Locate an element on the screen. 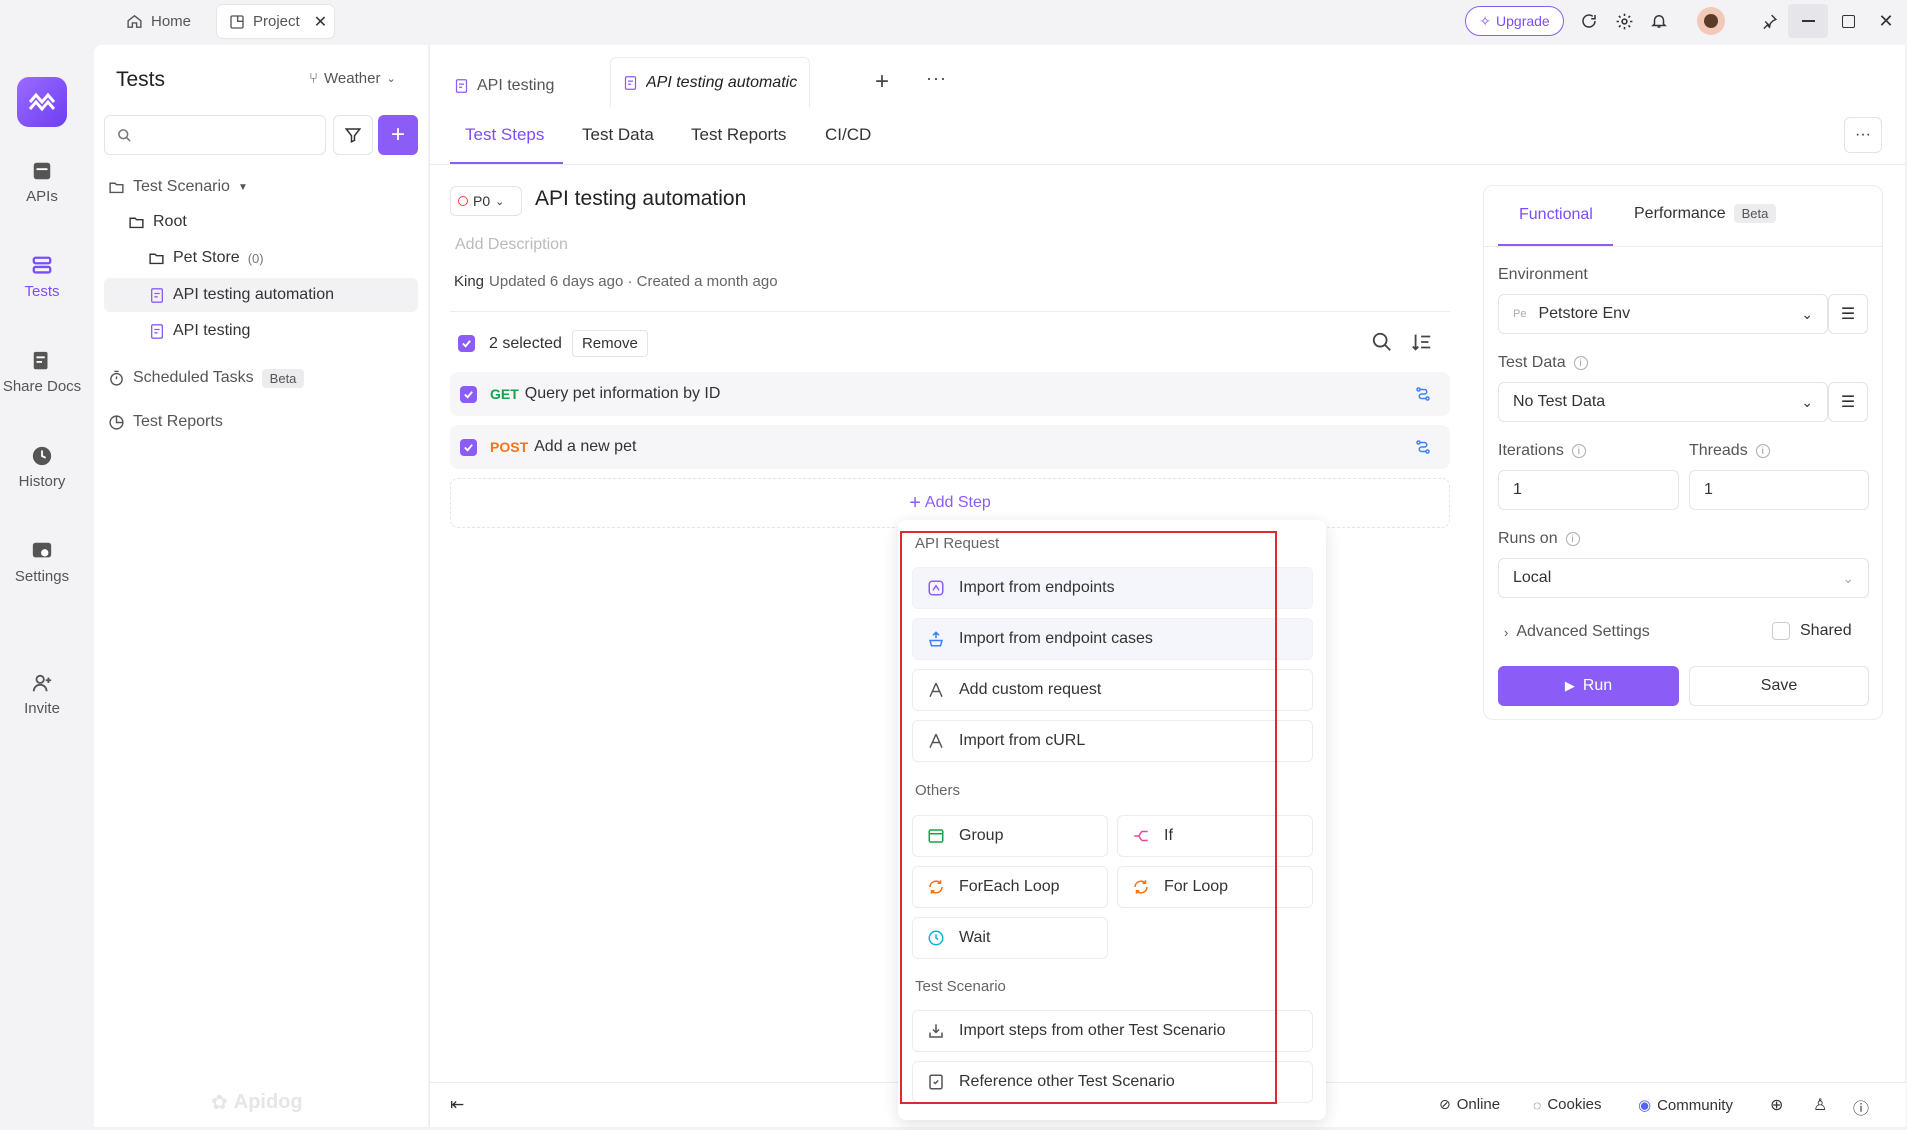 The width and height of the screenshot is (1907, 1130). tree-test-reports: Test Reports is located at coordinates (165, 422).